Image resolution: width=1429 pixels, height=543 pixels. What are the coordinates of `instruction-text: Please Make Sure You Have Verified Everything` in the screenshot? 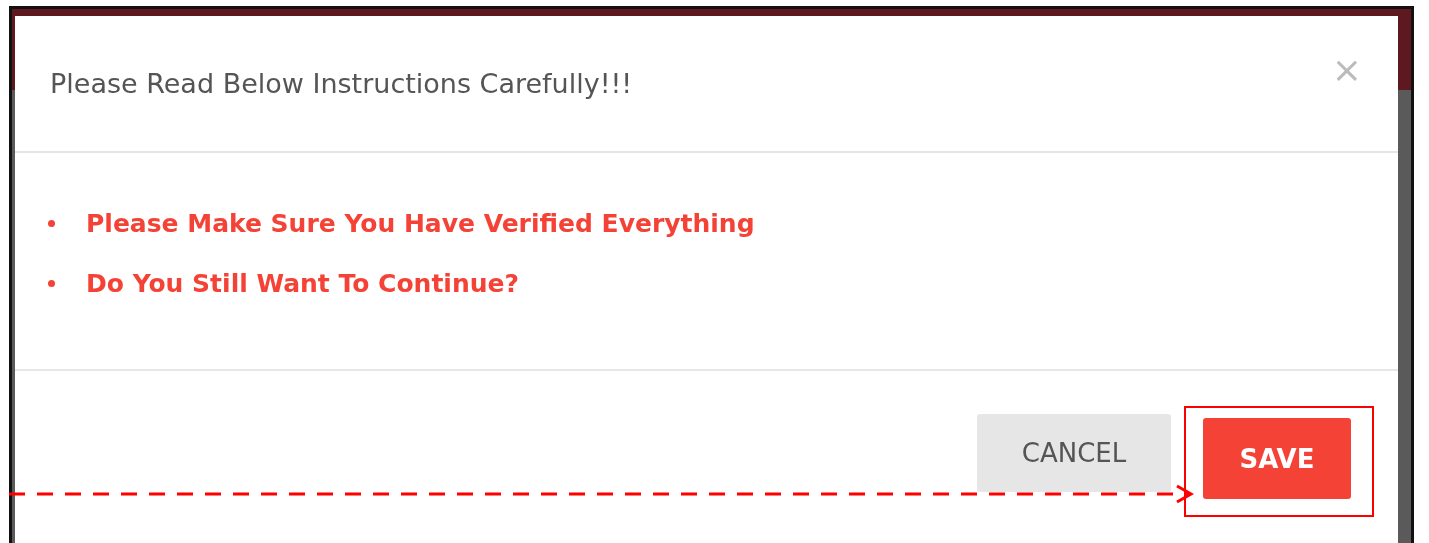 It's located at (420, 223).